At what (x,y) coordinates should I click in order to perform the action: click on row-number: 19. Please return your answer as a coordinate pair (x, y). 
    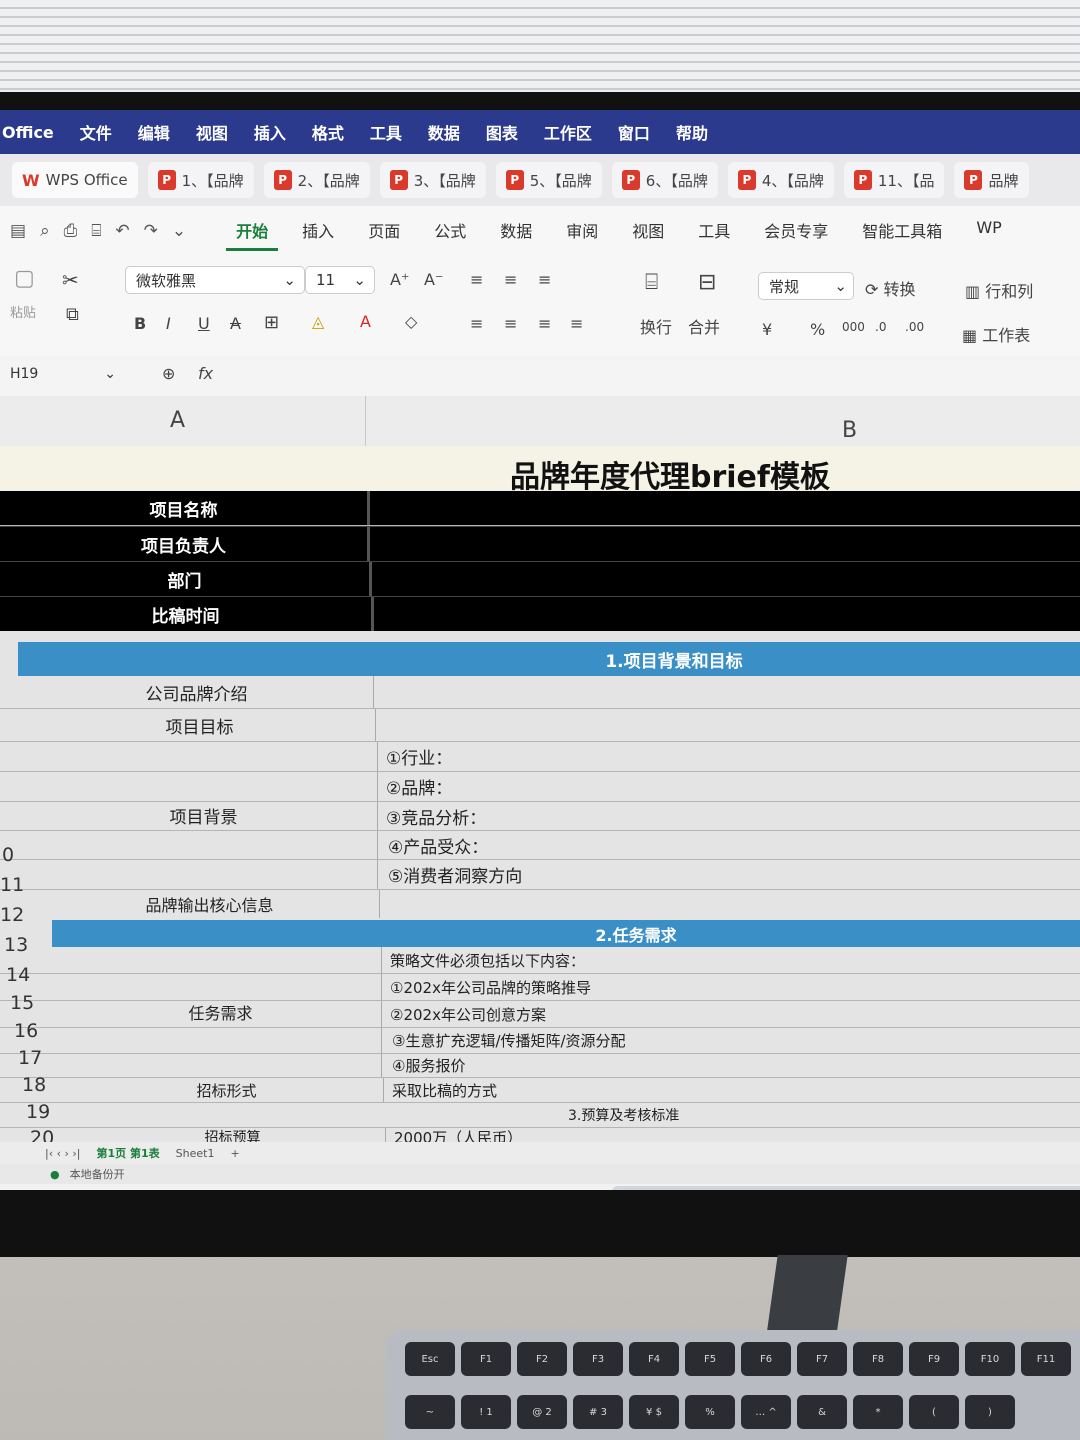
    Looking at the image, I should click on (38, 1112).